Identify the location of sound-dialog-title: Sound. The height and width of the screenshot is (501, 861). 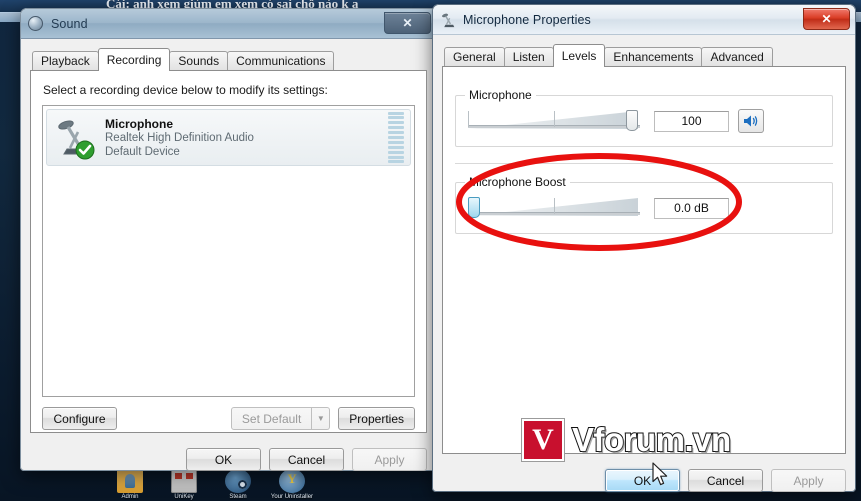
(69, 23).